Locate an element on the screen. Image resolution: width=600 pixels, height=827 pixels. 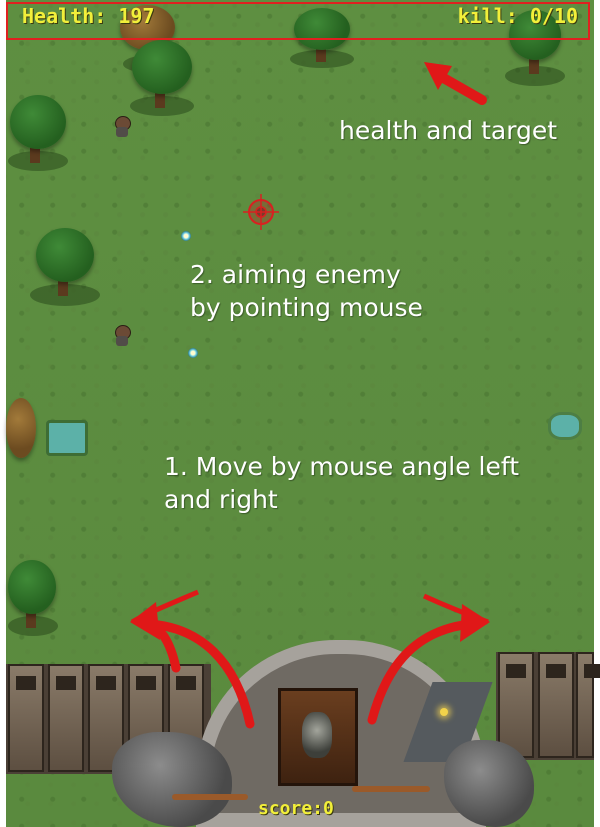
move-right-arrow-icon is located at coordinates (428, 659).